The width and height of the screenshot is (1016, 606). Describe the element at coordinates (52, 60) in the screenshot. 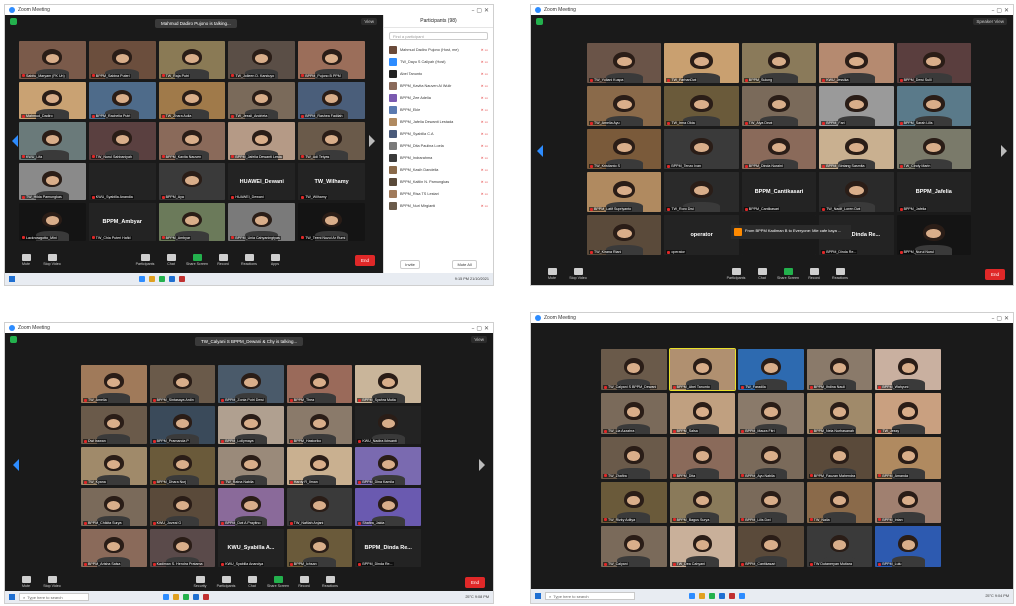

I see `participant-video-tile: Sabitu_Maryam (FK Un)` at that location.